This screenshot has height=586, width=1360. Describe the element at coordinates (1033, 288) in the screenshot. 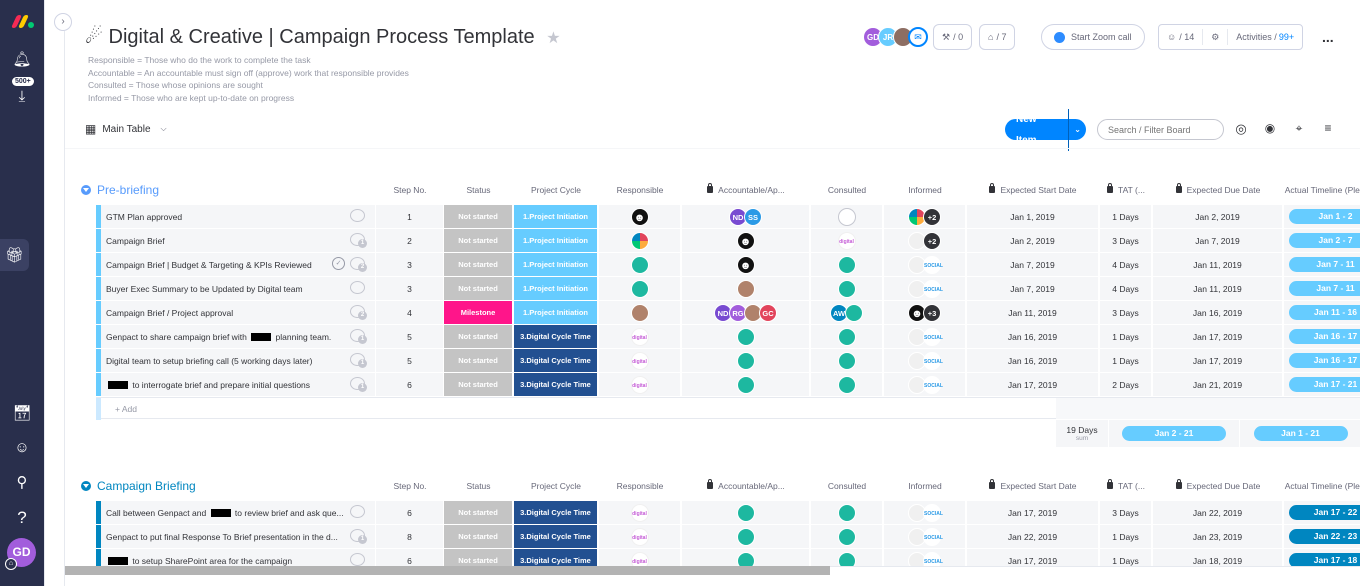

I see `start-date-cell: Jan 7, 2019` at that location.